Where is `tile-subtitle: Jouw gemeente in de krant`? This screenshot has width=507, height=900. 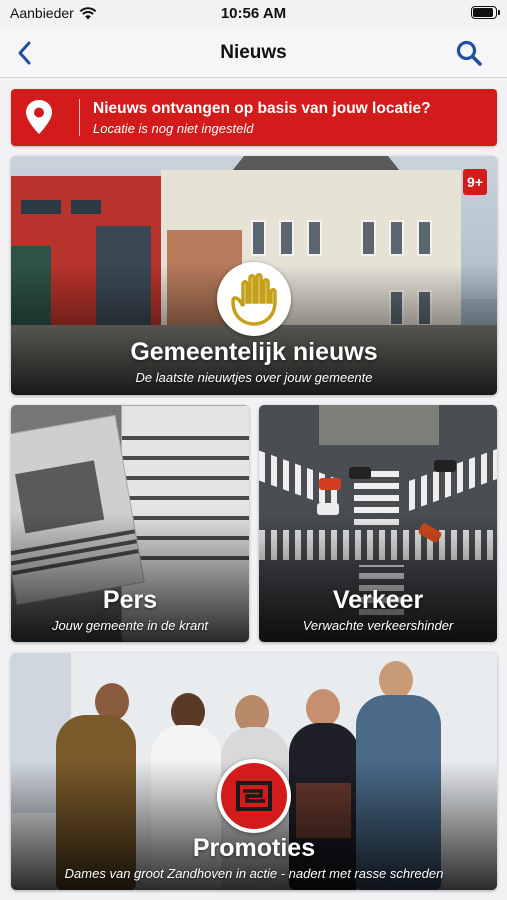 tile-subtitle: Jouw gemeente in de krant is located at coordinates (130, 625).